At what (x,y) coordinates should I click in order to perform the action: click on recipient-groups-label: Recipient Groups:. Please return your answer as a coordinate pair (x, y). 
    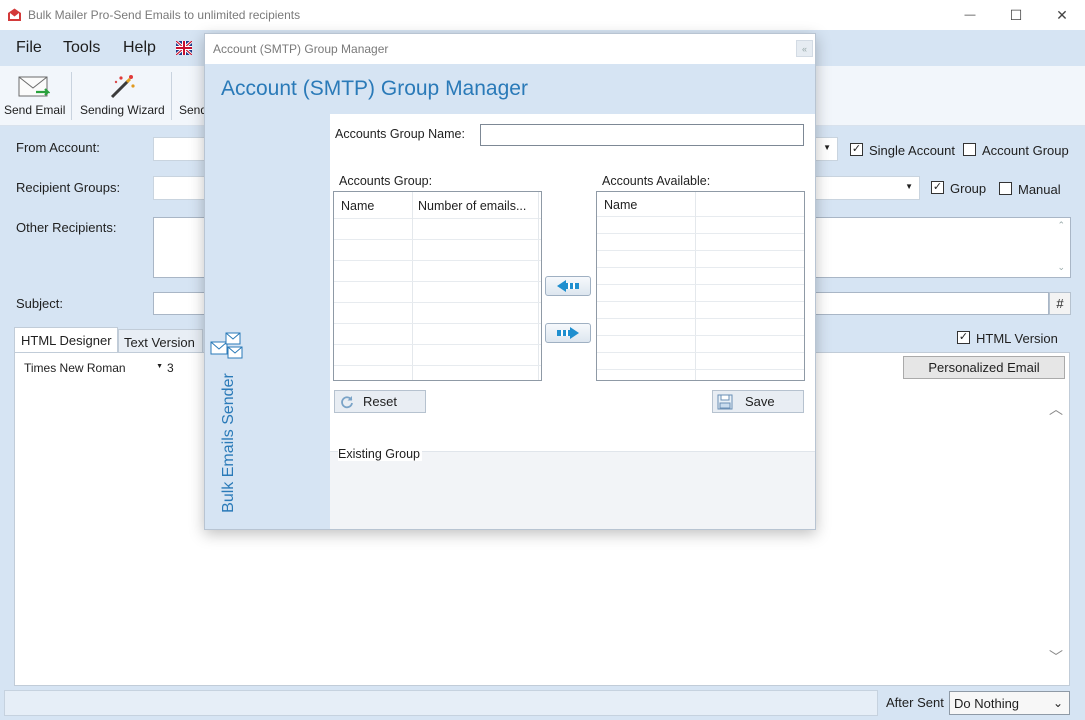
    Looking at the image, I should click on (68, 187).